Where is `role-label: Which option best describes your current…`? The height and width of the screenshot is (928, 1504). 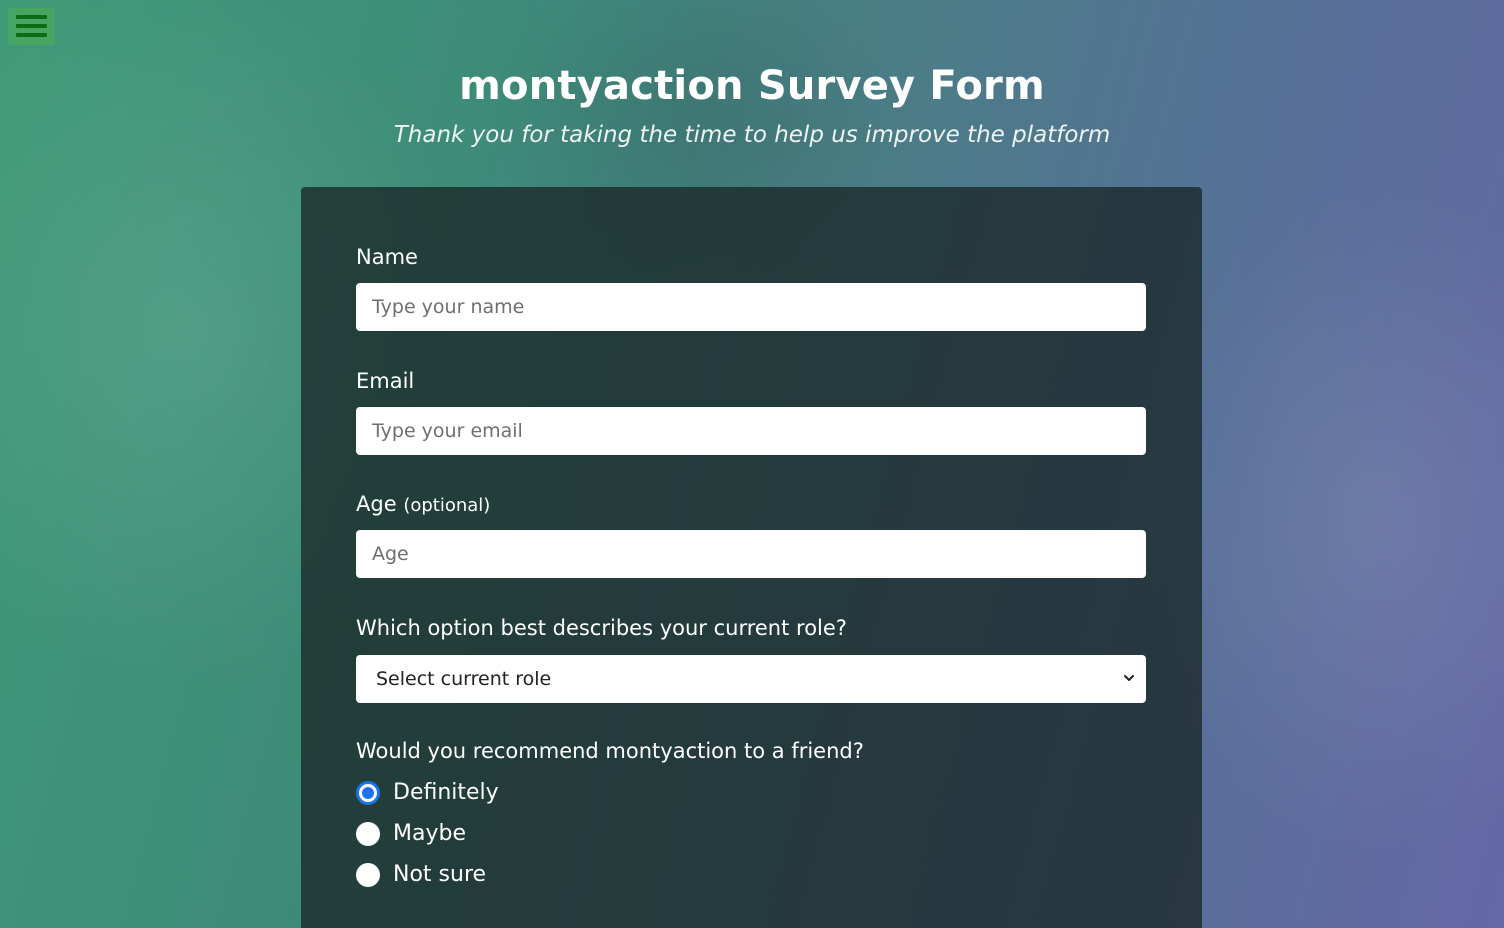 role-label: Which option best describes your current… is located at coordinates (601, 628).